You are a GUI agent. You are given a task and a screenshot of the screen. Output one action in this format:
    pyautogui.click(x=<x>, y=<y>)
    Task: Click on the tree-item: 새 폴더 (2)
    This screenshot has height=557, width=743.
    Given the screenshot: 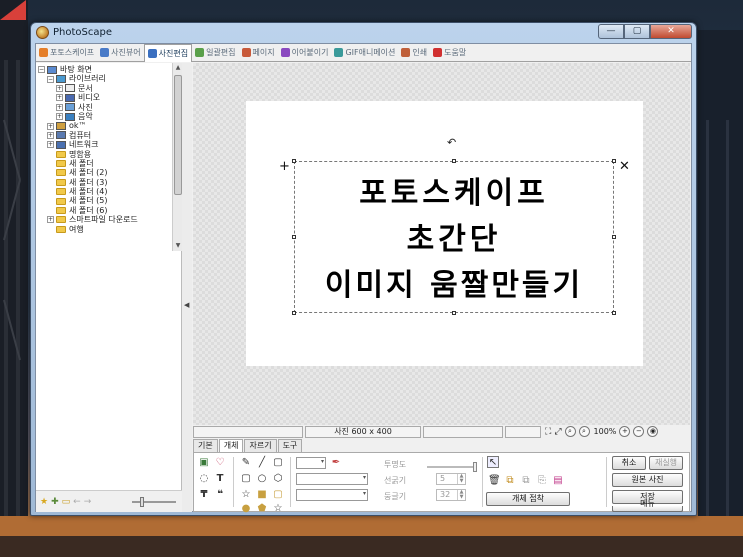 What is the action you would take?
    pyautogui.click(x=104, y=172)
    